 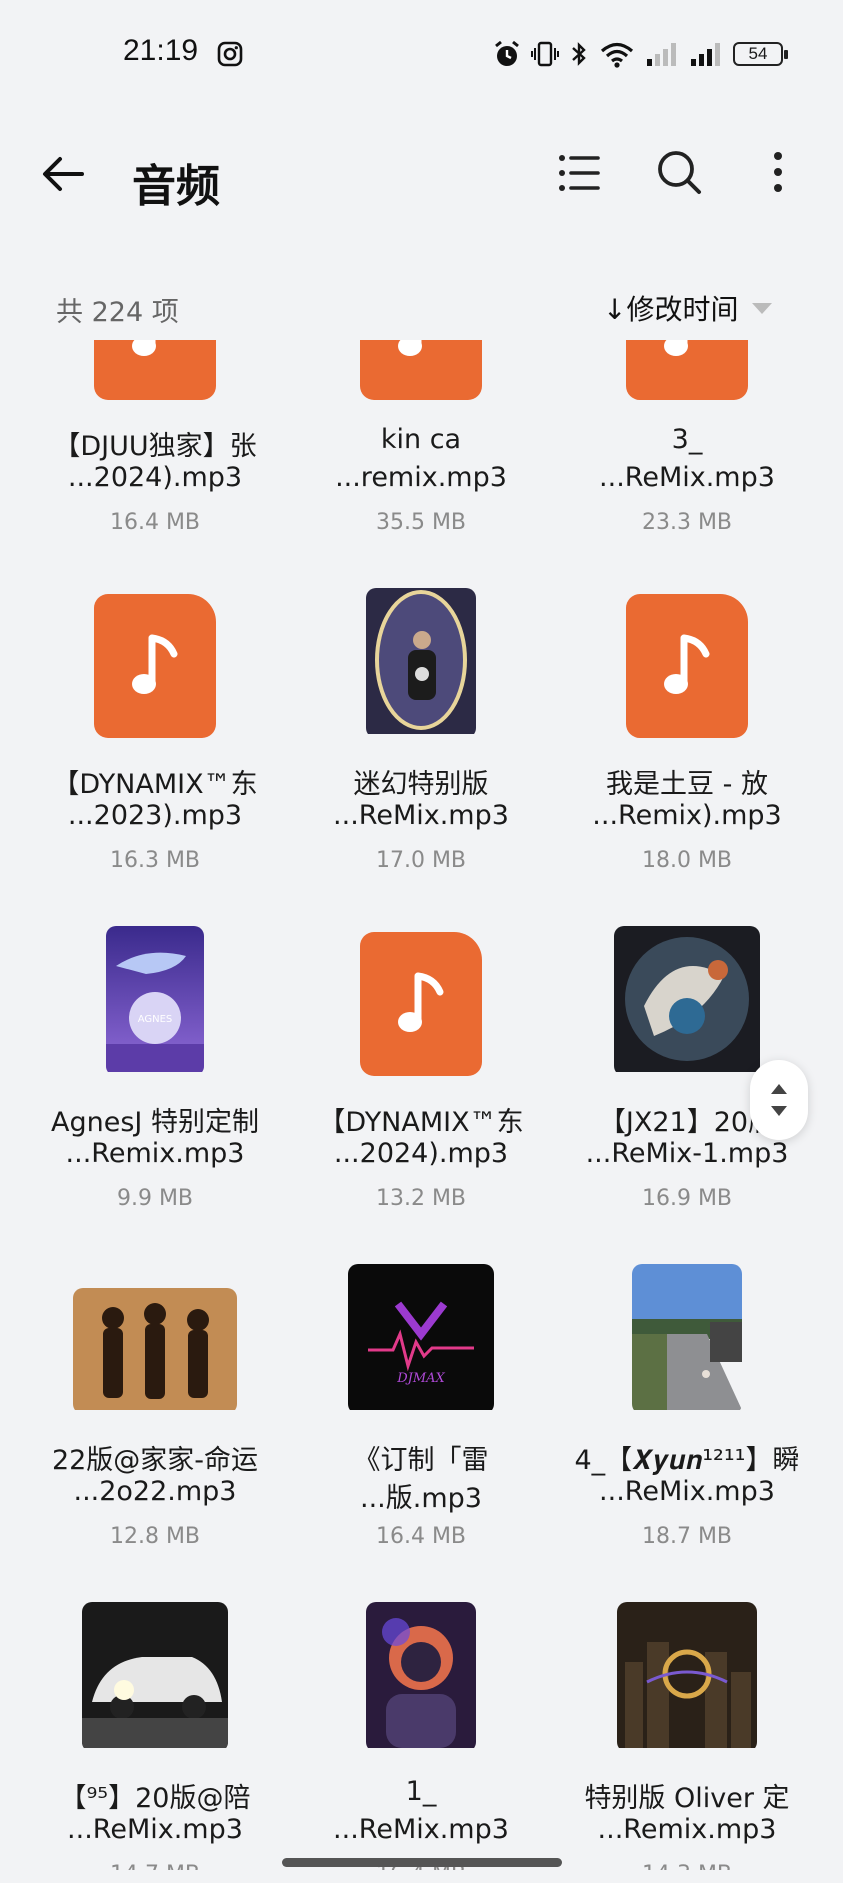 I want to click on thumbnail-container: DJMAX, so click(x=421, y=1329).